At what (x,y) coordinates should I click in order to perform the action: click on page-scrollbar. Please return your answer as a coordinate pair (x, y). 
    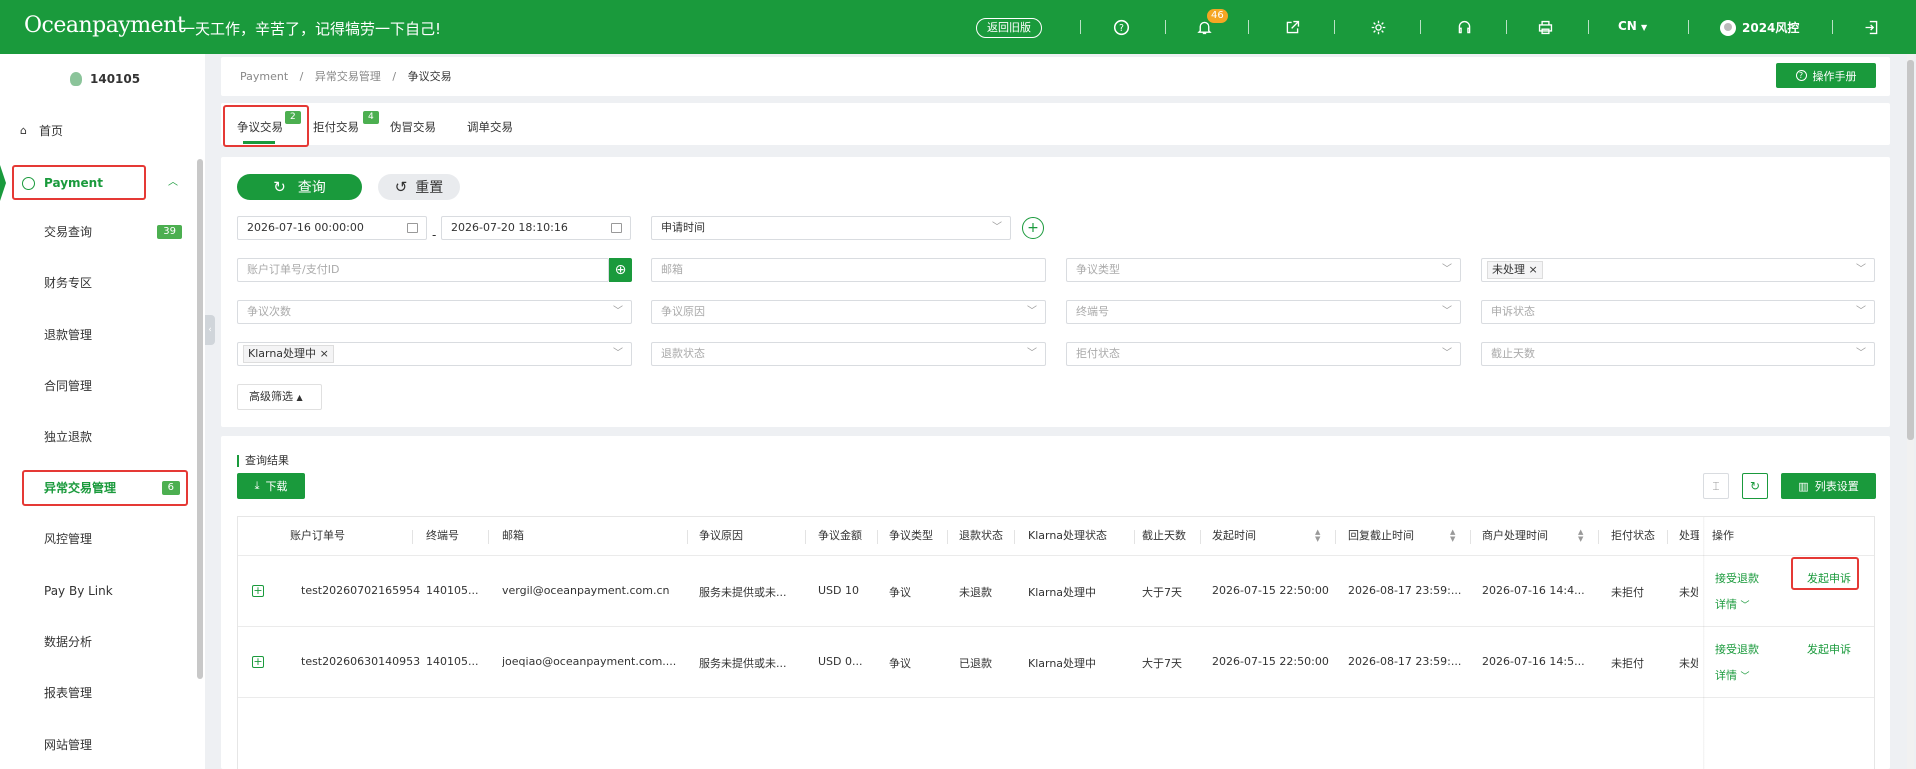
    Looking at the image, I should click on (1910, 411).